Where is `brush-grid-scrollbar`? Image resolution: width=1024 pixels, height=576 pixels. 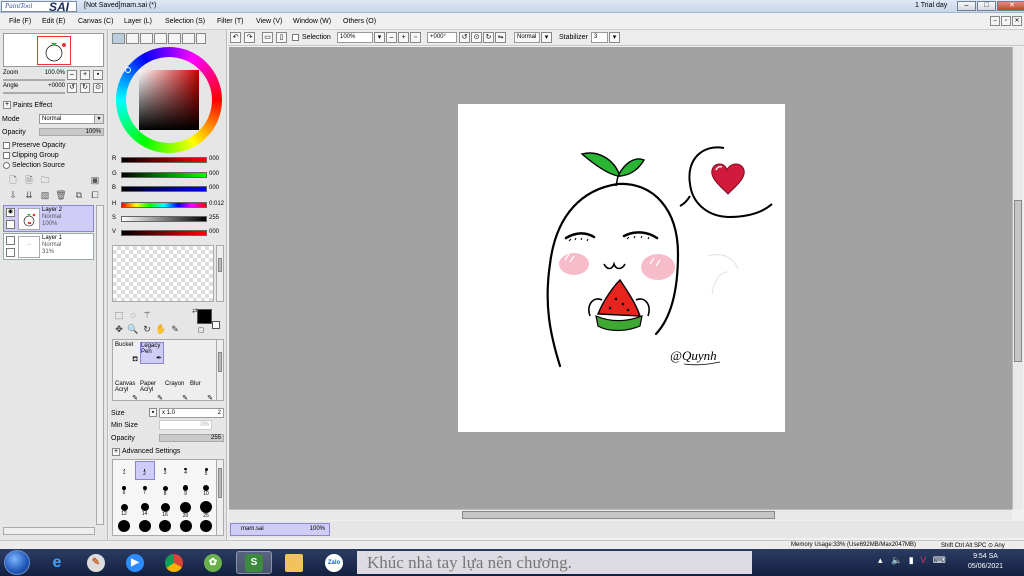 brush-grid-scrollbar is located at coordinates (220, 370).